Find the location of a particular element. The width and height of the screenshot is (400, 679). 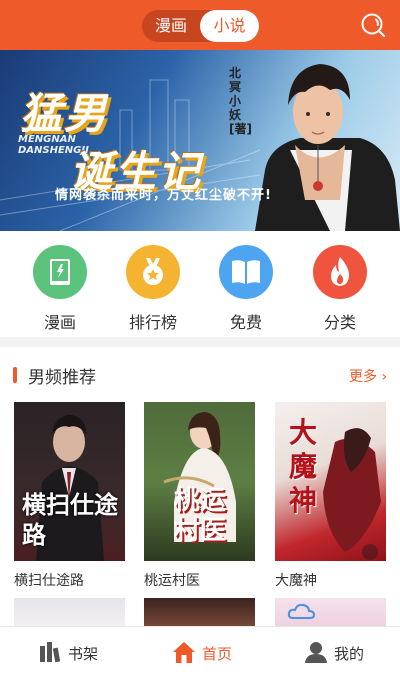

book-cover-title: 大魔神 is located at coordinates (303, 466).